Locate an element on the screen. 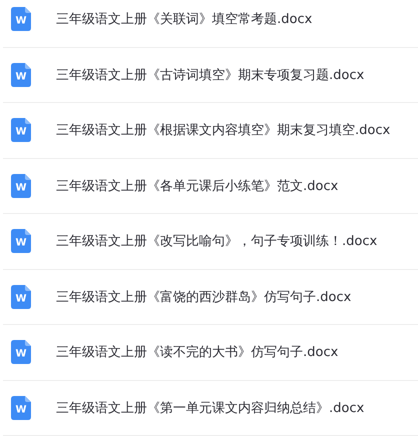  file-name: 三年级语文上册《读不完的大书》仿写句子.docx is located at coordinates (197, 352).